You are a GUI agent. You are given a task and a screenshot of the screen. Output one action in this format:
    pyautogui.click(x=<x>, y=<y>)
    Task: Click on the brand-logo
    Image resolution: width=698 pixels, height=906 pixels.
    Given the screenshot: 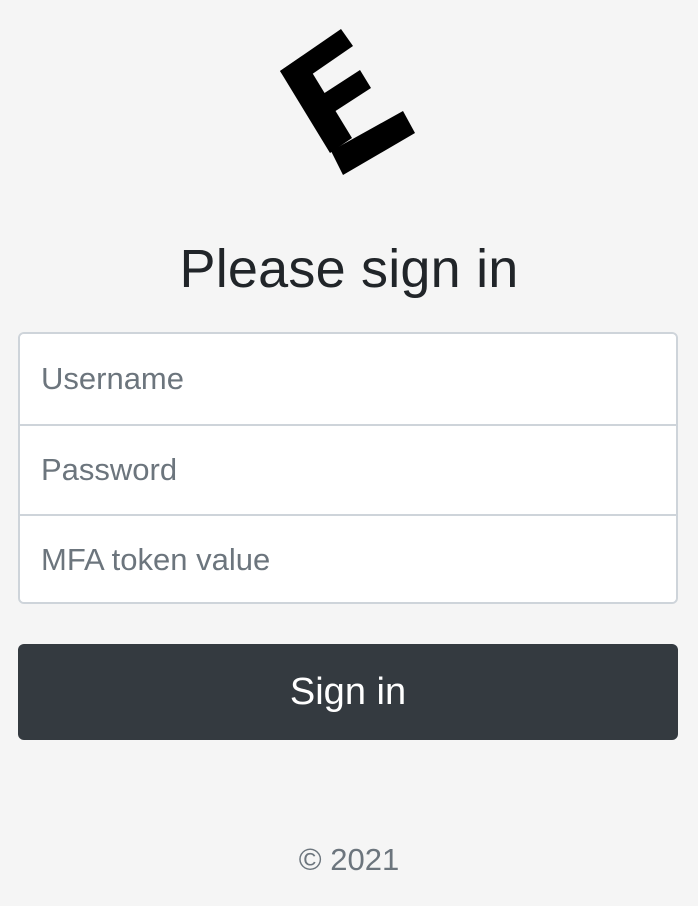 What is the action you would take?
    pyautogui.click(x=349, y=103)
    